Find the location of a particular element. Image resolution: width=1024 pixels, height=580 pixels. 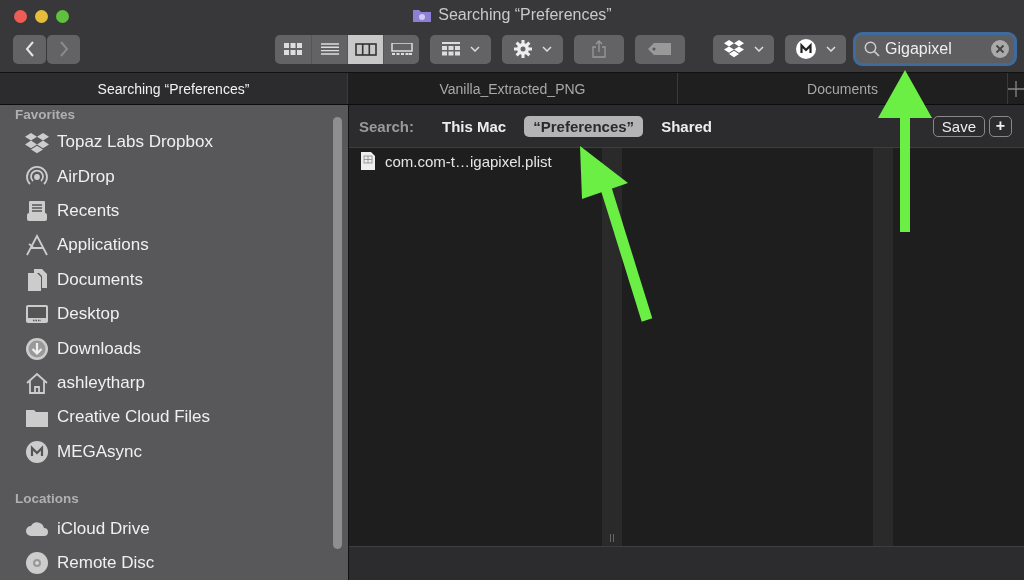

sidebar-item: iCloud Drive is located at coordinates (103, 529).